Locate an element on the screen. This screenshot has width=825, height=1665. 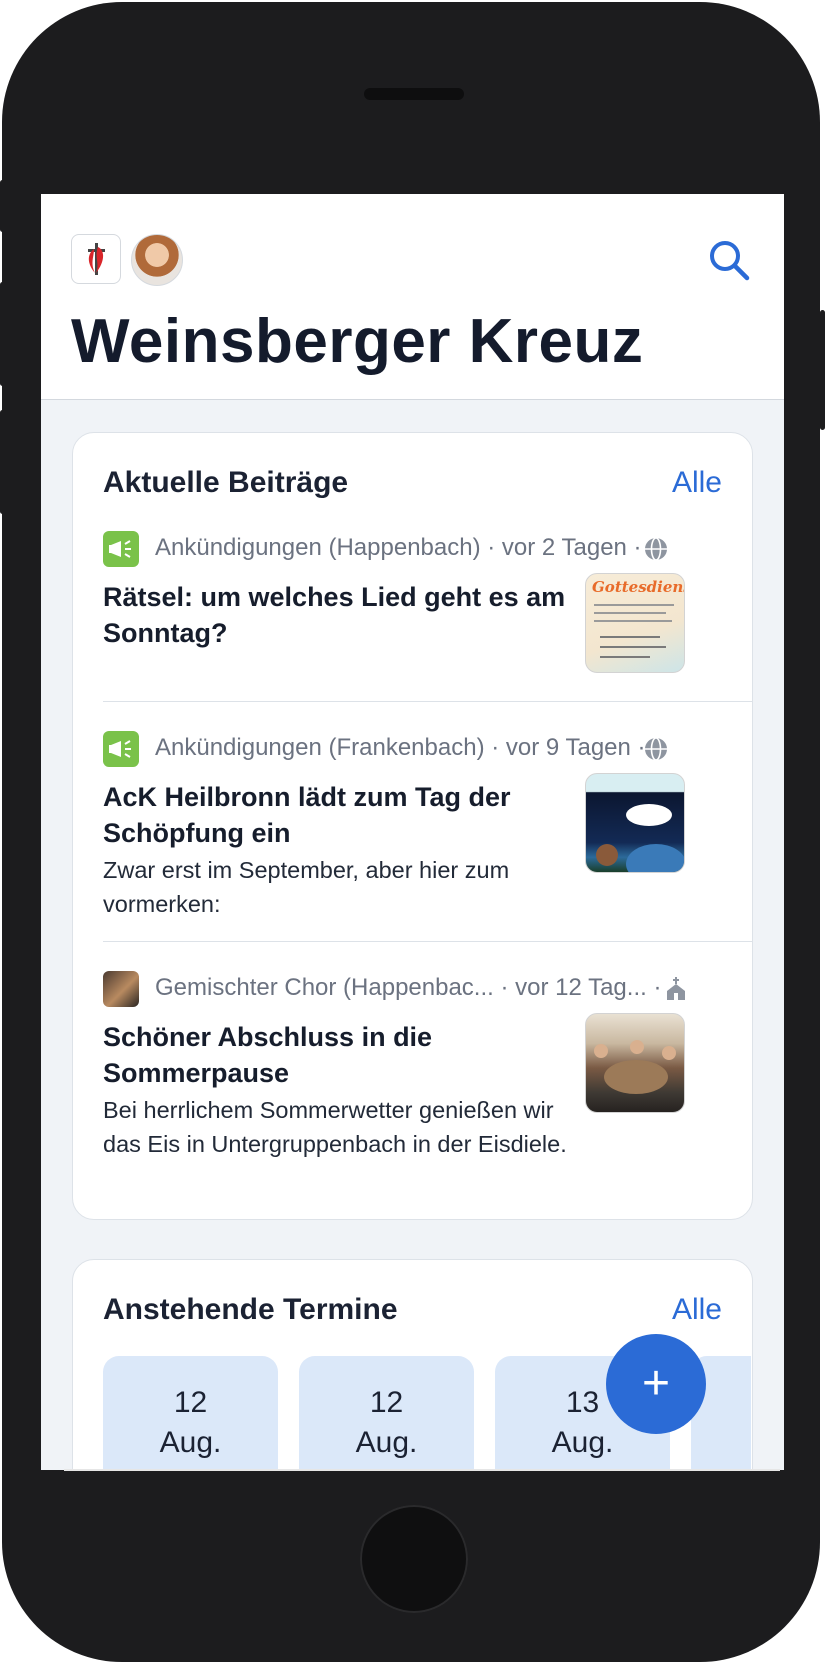
events-all-link: Alle is located at coordinates (697, 1310).